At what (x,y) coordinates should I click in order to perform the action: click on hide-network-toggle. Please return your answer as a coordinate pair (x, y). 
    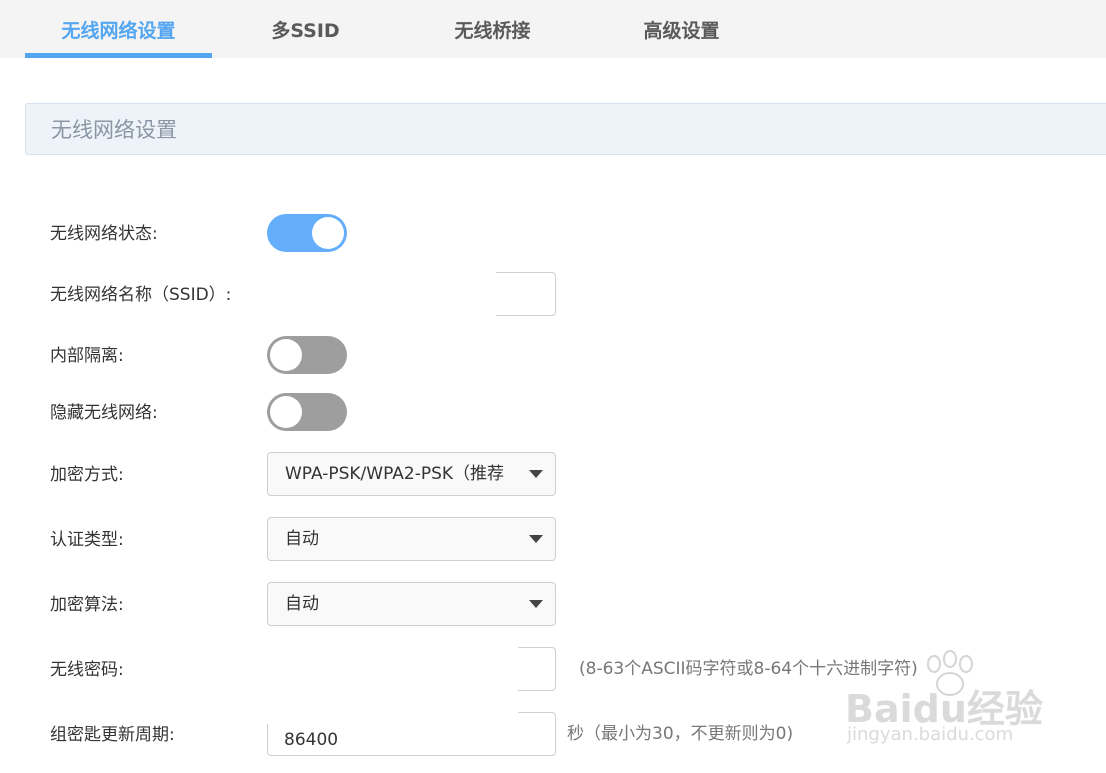
    Looking at the image, I should click on (307, 412).